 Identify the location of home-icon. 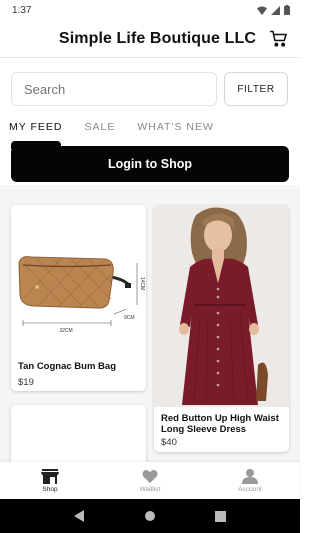
(150, 516).